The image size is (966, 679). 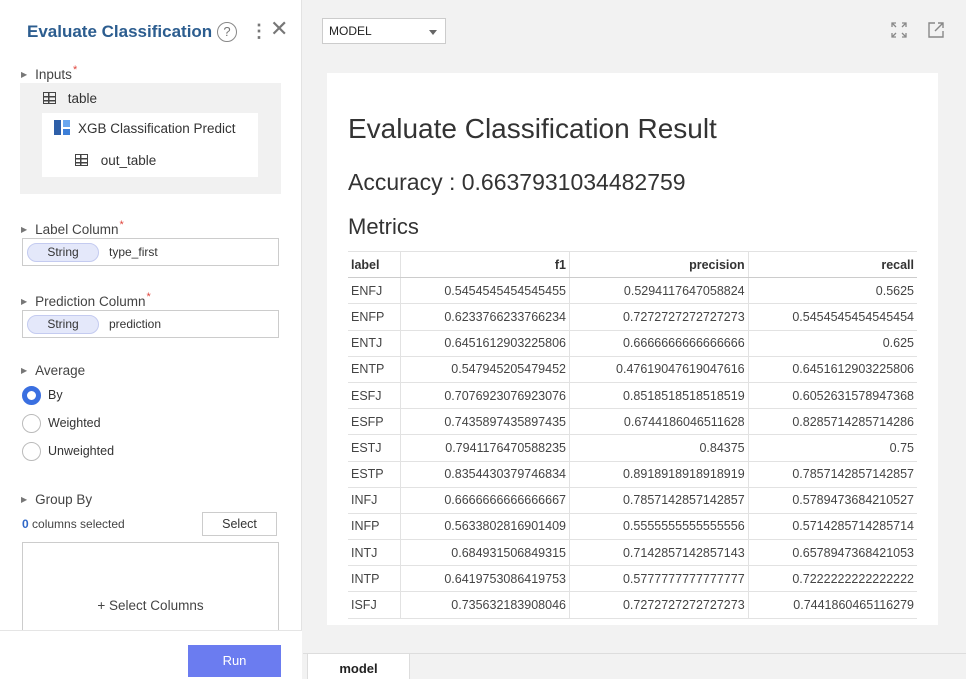 What do you see at coordinates (133, 252) in the screenshot?
I see `label-column-value: type_first` at bounding box center [133, 252].